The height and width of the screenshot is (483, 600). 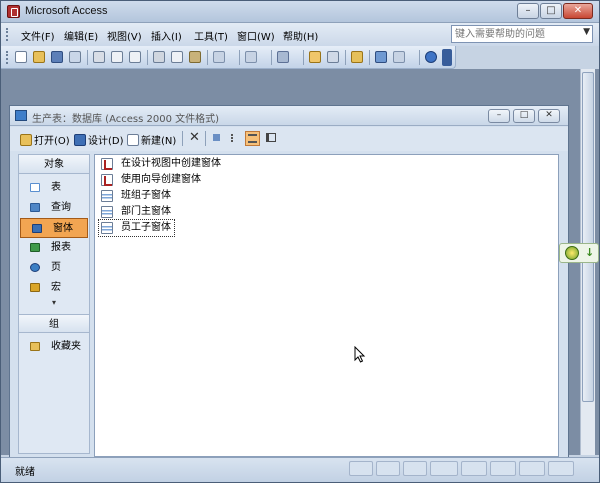 What do you see at coordinates (160, 164) in the screenshot?
I see `list-item: 在设计视图中创建窗体` at bounding box center [160, 164].